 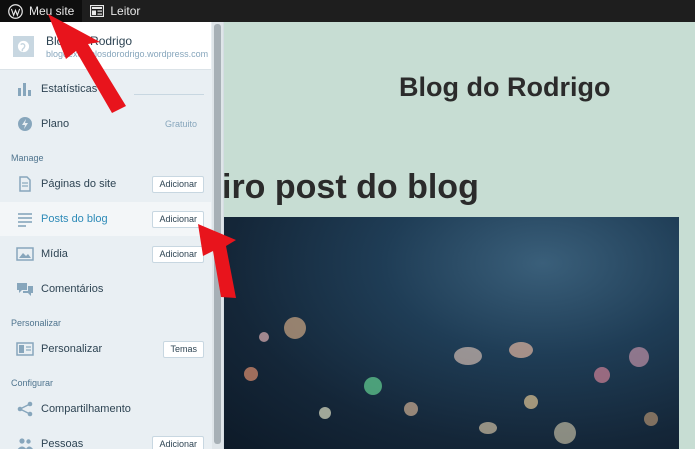 I want to click on my-site-label: Meu site, so click(x=52, y=11).